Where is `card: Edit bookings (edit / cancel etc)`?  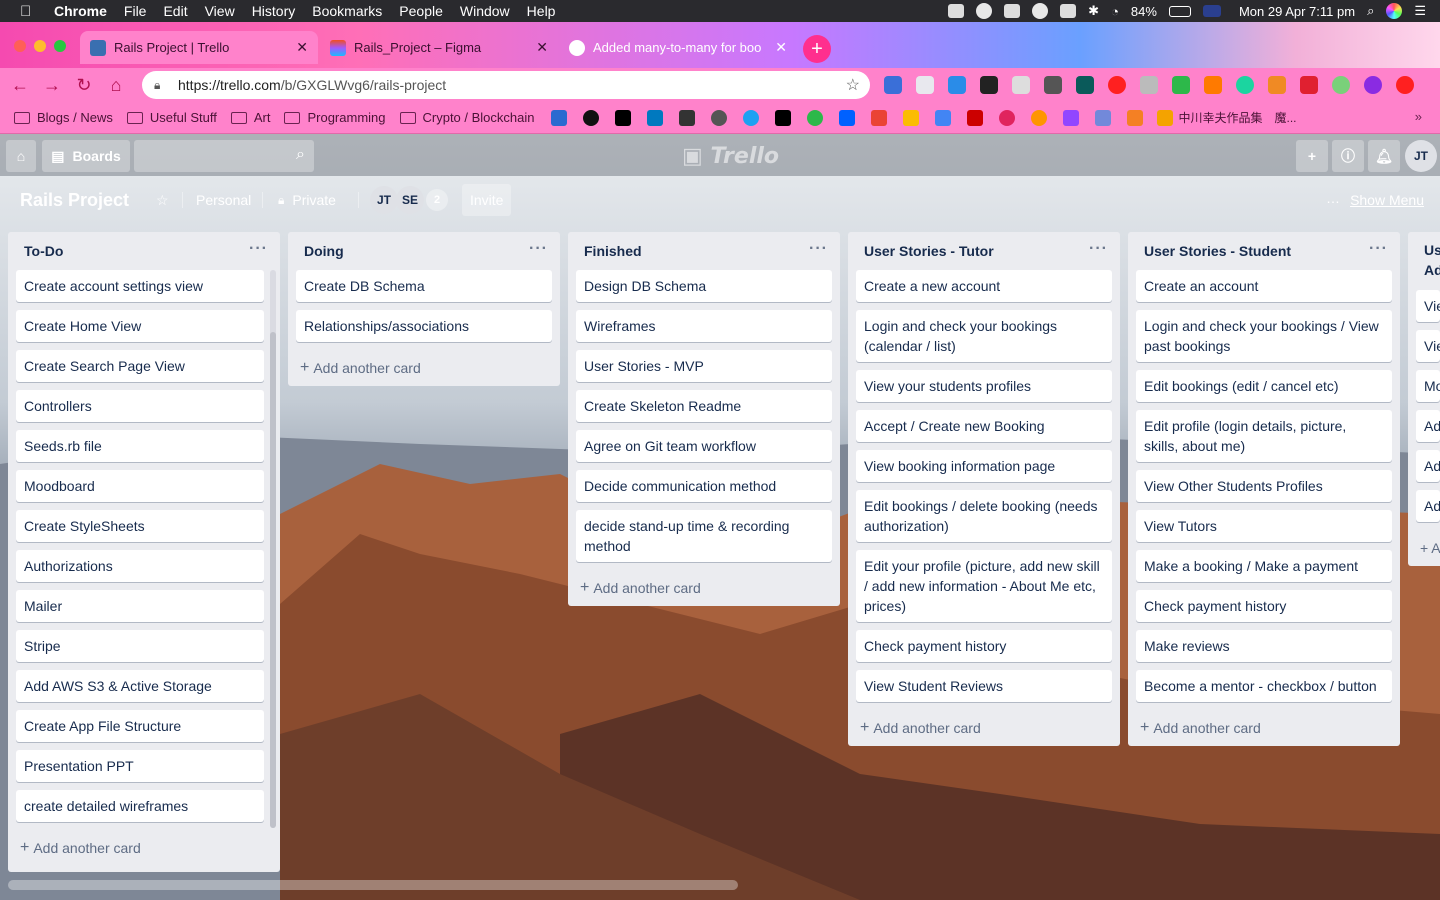
card: Edit bookings (edit / cancel etc) is located at coordinates (1264, 386).